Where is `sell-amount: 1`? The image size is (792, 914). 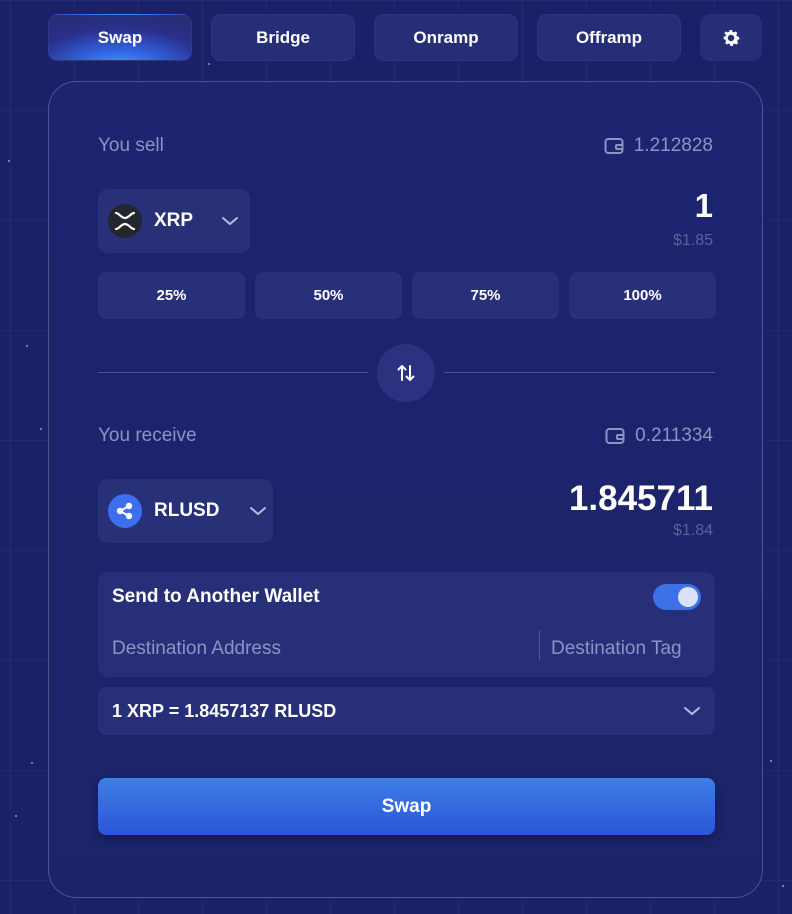
sell-amount: 1 is located at coordinates (704, 206).